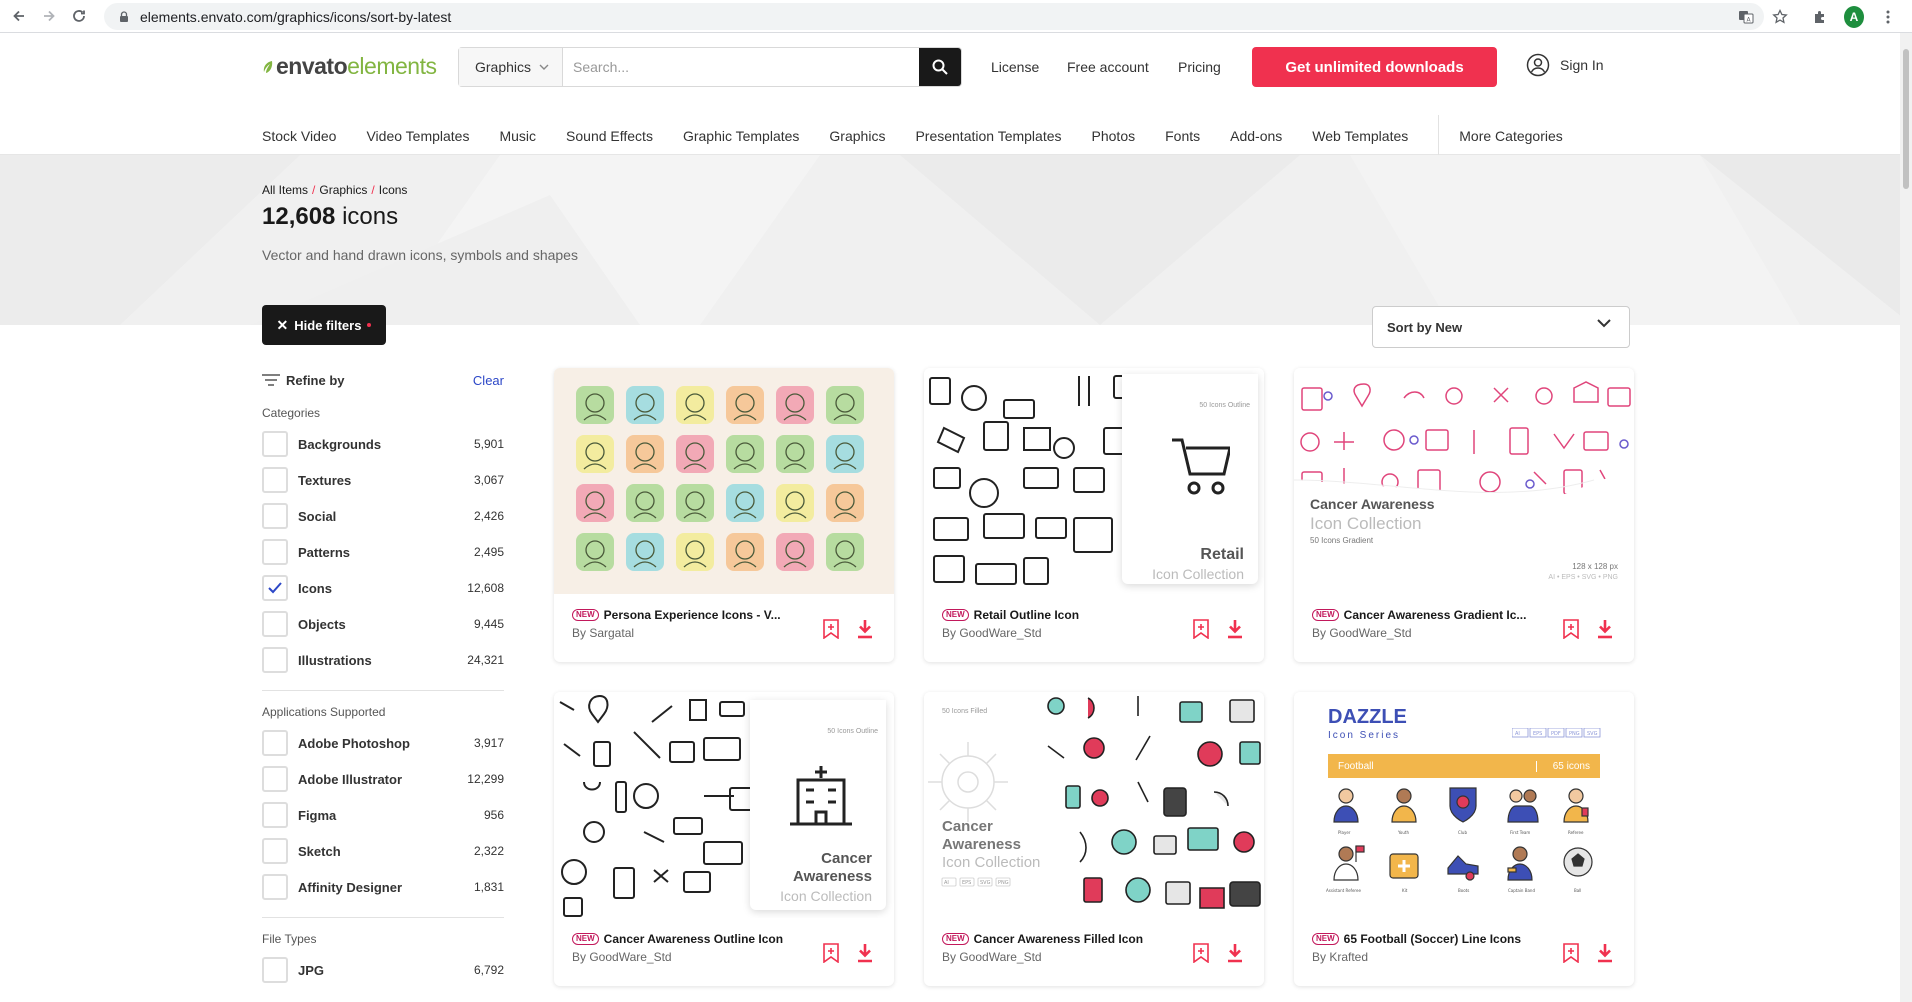  What do you see at coordinates (383, 624) in the screenshot?
I see `filter-objects: Objects 9,445` at bounding box center [383, 624].